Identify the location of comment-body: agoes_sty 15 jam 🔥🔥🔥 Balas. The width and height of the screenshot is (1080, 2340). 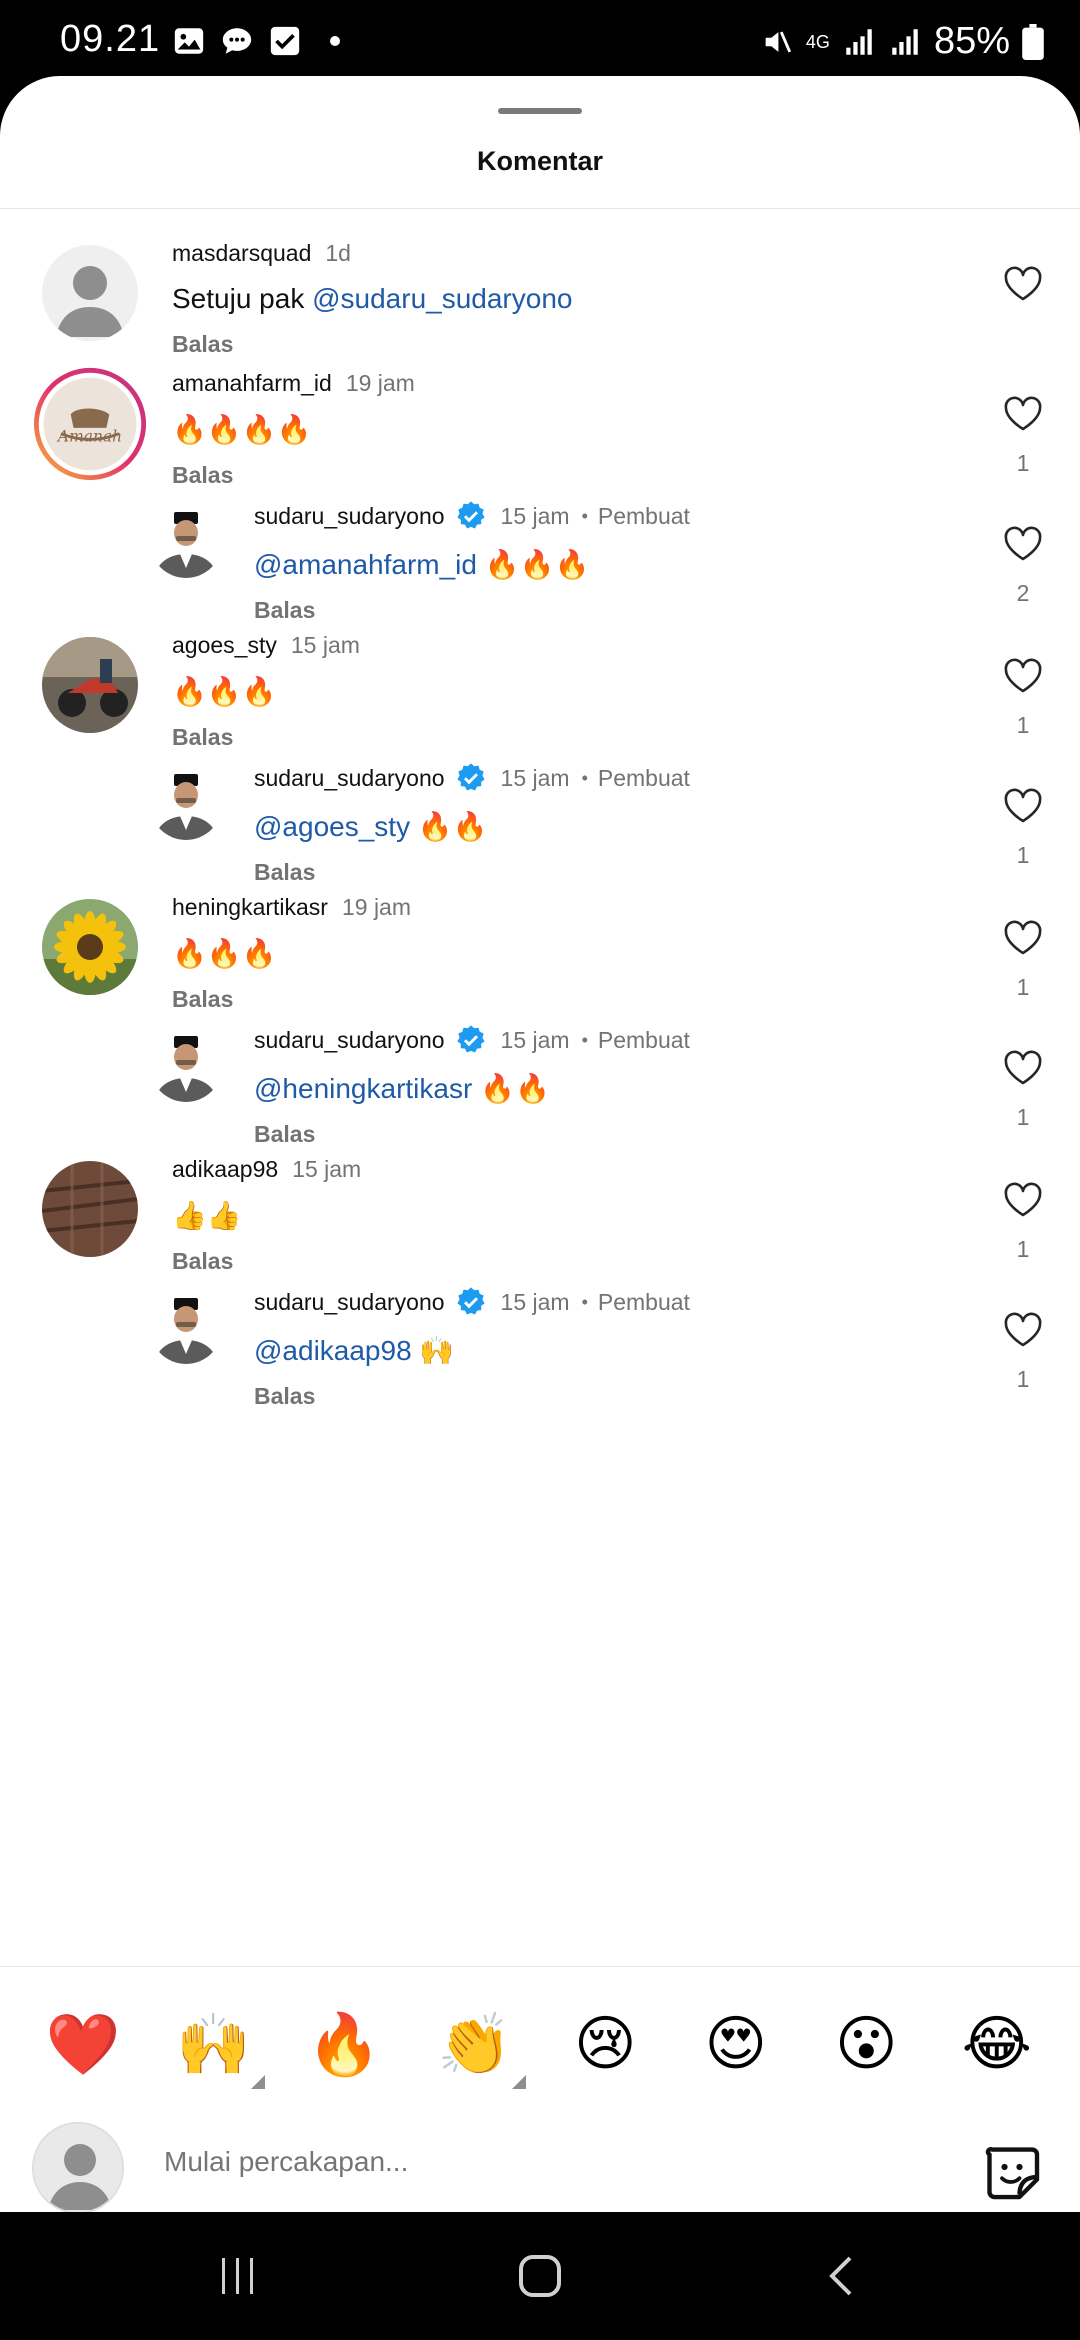
(266, 691).